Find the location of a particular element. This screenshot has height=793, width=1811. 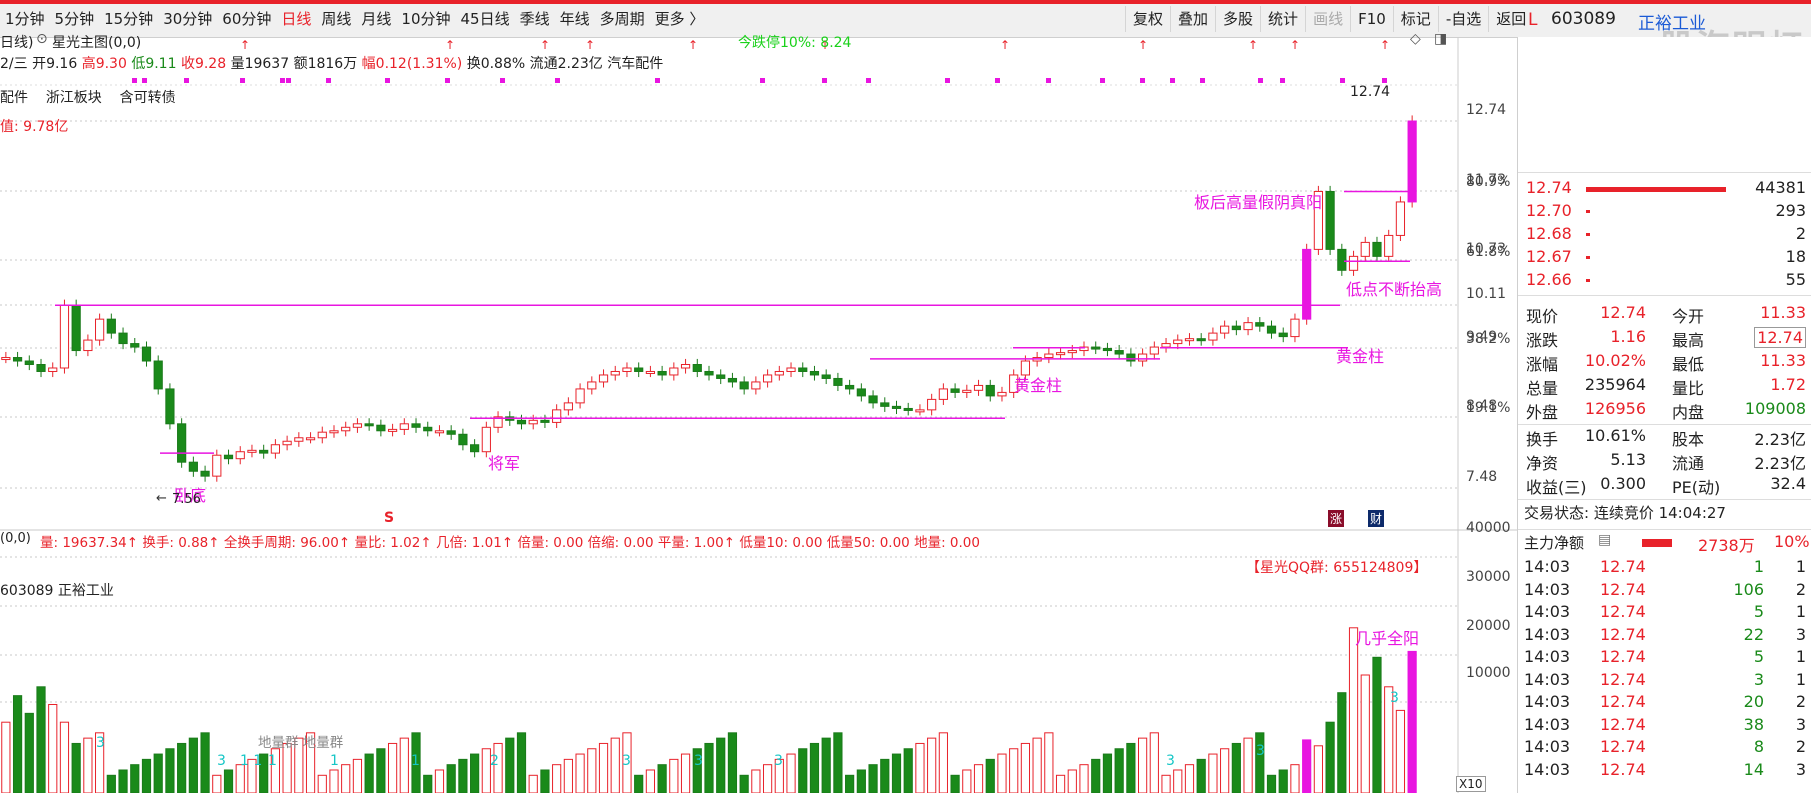

tool-button-4: 画线 is located at coordinates (1327, 19).